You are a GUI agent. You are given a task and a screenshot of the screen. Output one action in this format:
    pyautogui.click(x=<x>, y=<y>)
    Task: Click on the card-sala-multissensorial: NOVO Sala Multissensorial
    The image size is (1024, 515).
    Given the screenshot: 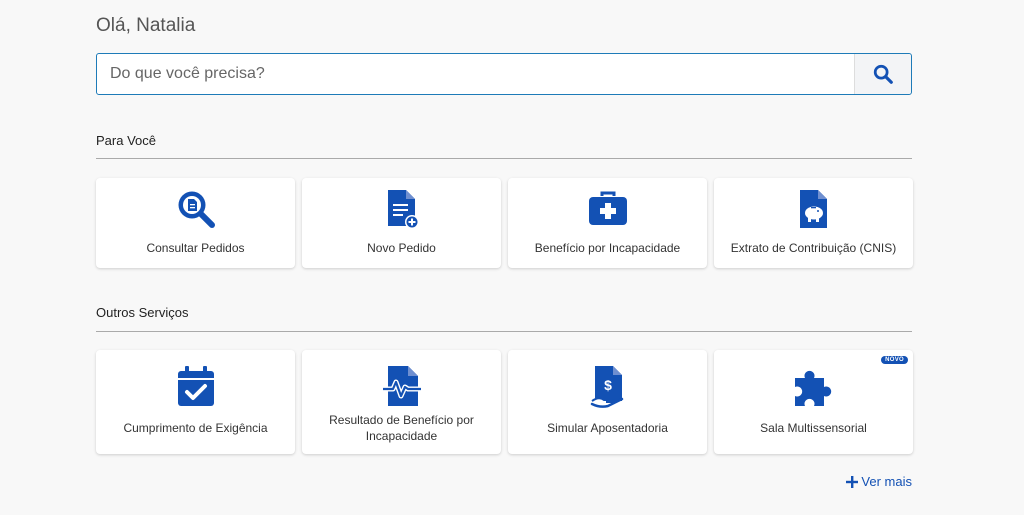 What is the action you would take?
    pyautogui.click(x=813, y=402)
    